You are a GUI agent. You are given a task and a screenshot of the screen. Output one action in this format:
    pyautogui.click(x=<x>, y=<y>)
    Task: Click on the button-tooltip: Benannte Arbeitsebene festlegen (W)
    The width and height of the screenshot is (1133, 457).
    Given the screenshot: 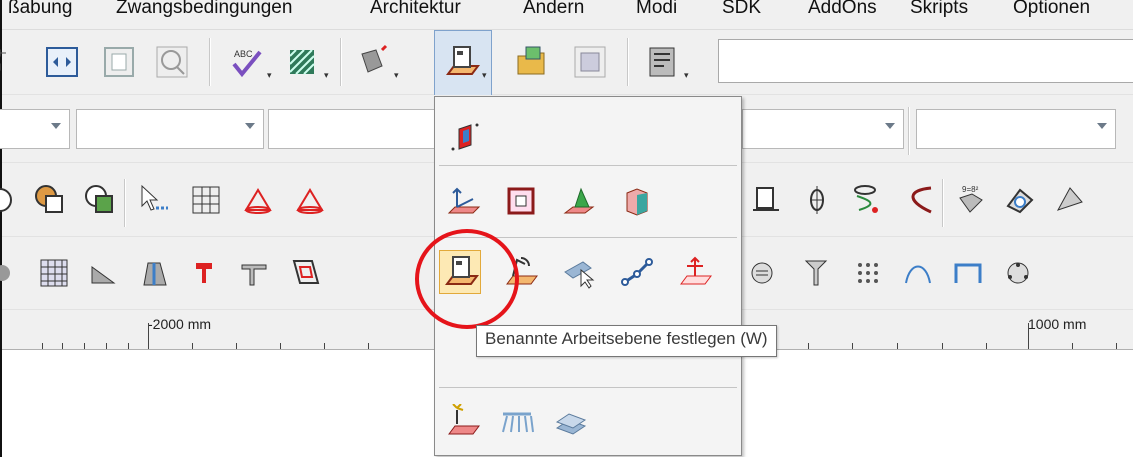 What is the action you would take?
    pyautogui.click(x=626, y=341)
    